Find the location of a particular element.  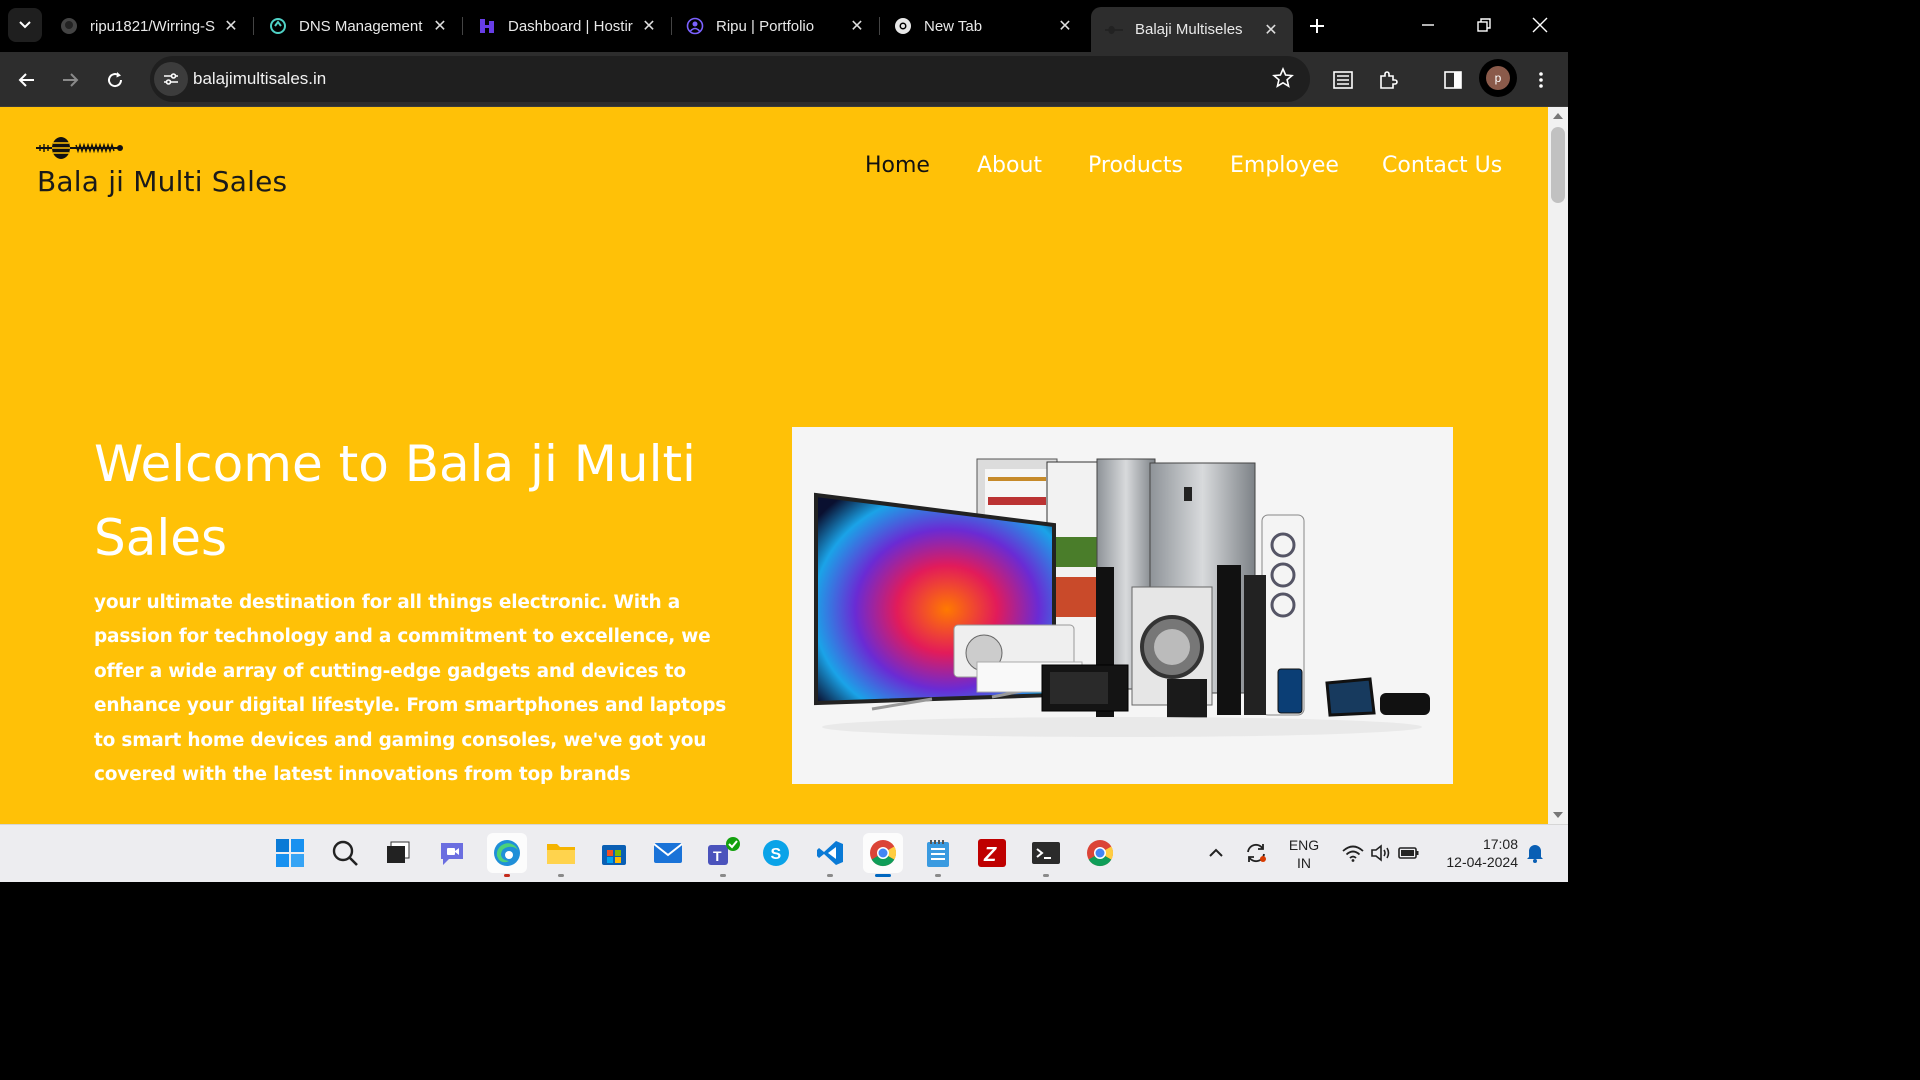

address-bar: balajimultisales.in is located at coordinates (730, 79).